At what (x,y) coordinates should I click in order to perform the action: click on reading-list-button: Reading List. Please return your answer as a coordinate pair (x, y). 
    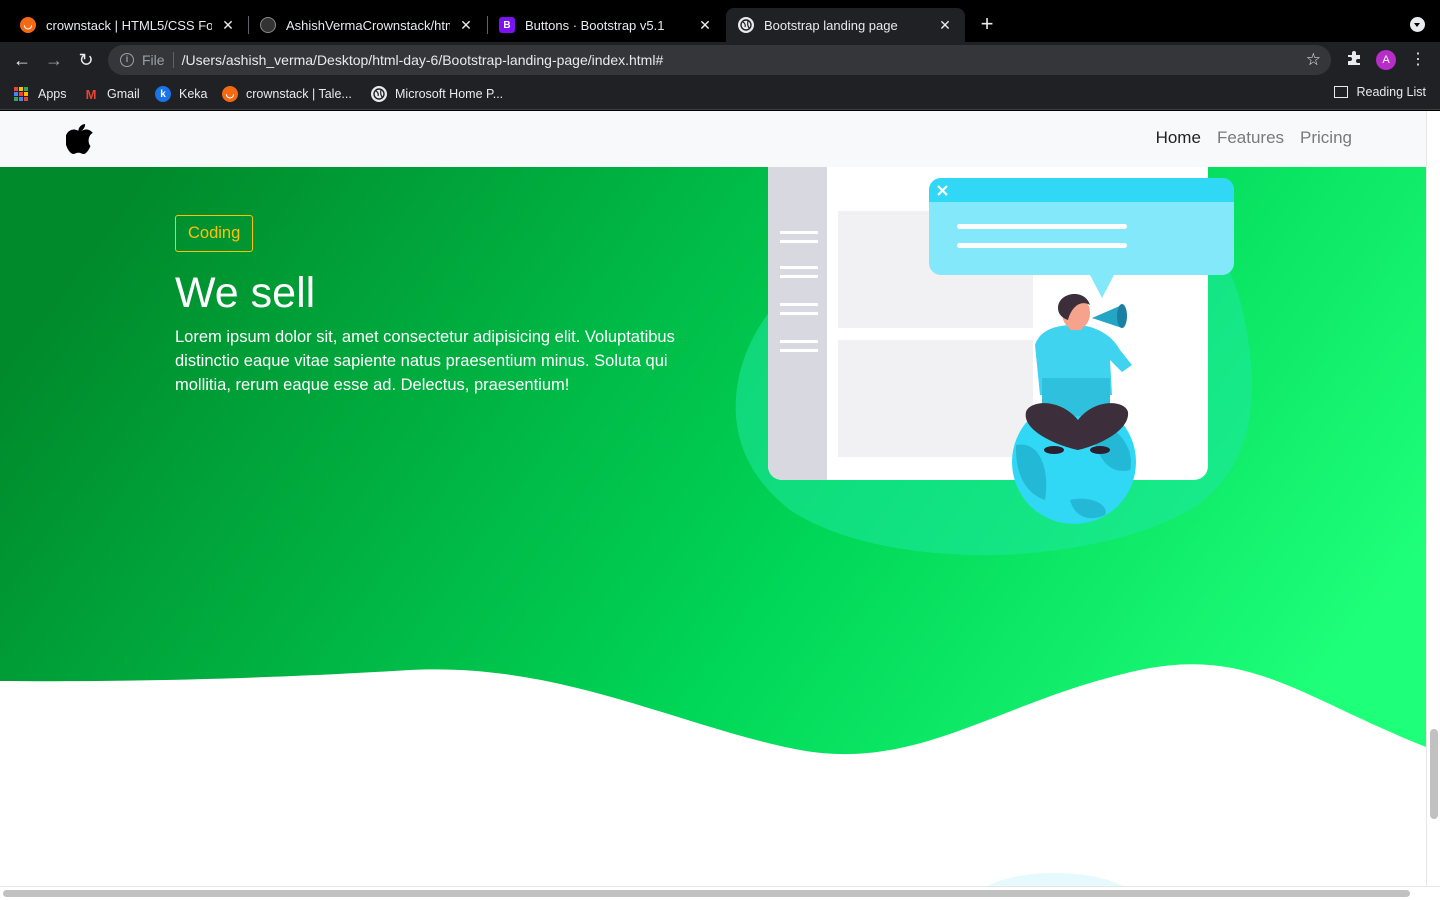
    Looking at the image, I should click on (1380, 92).